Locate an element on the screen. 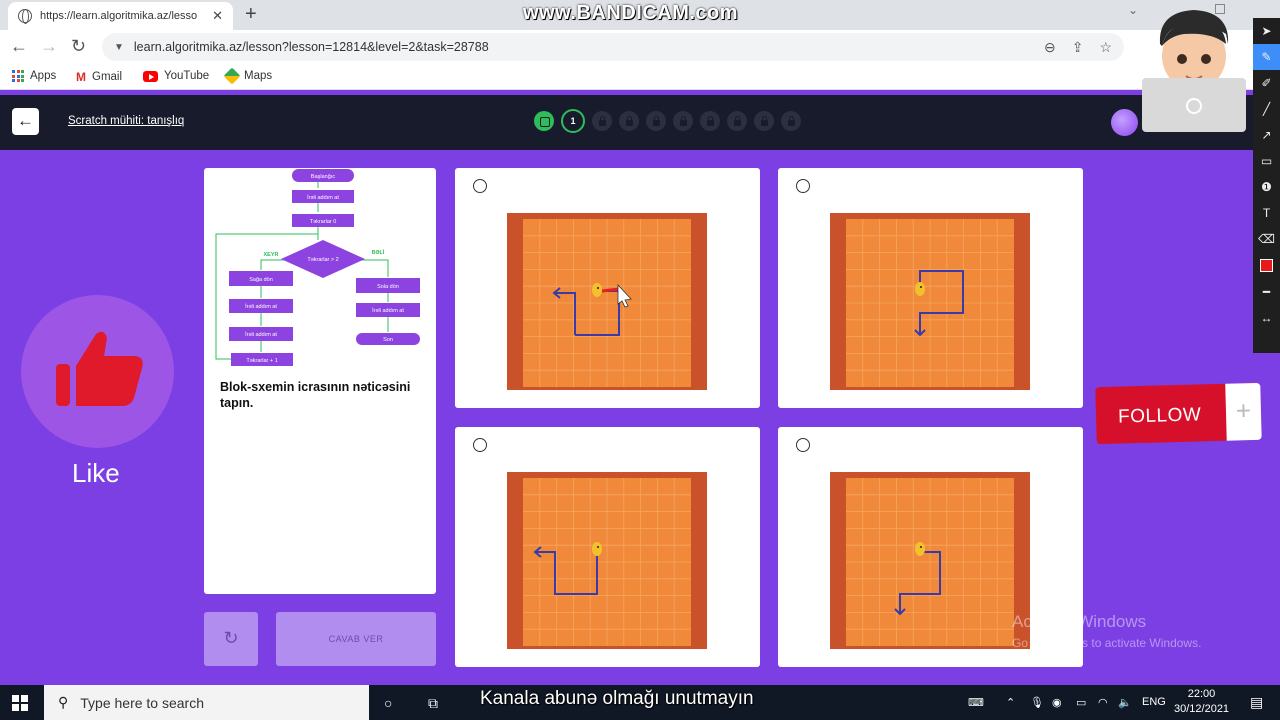 The width and height of the screenshot is (1280, 720). flow-no-2-text: İrəli addım at is located at coordinates (261, 306).